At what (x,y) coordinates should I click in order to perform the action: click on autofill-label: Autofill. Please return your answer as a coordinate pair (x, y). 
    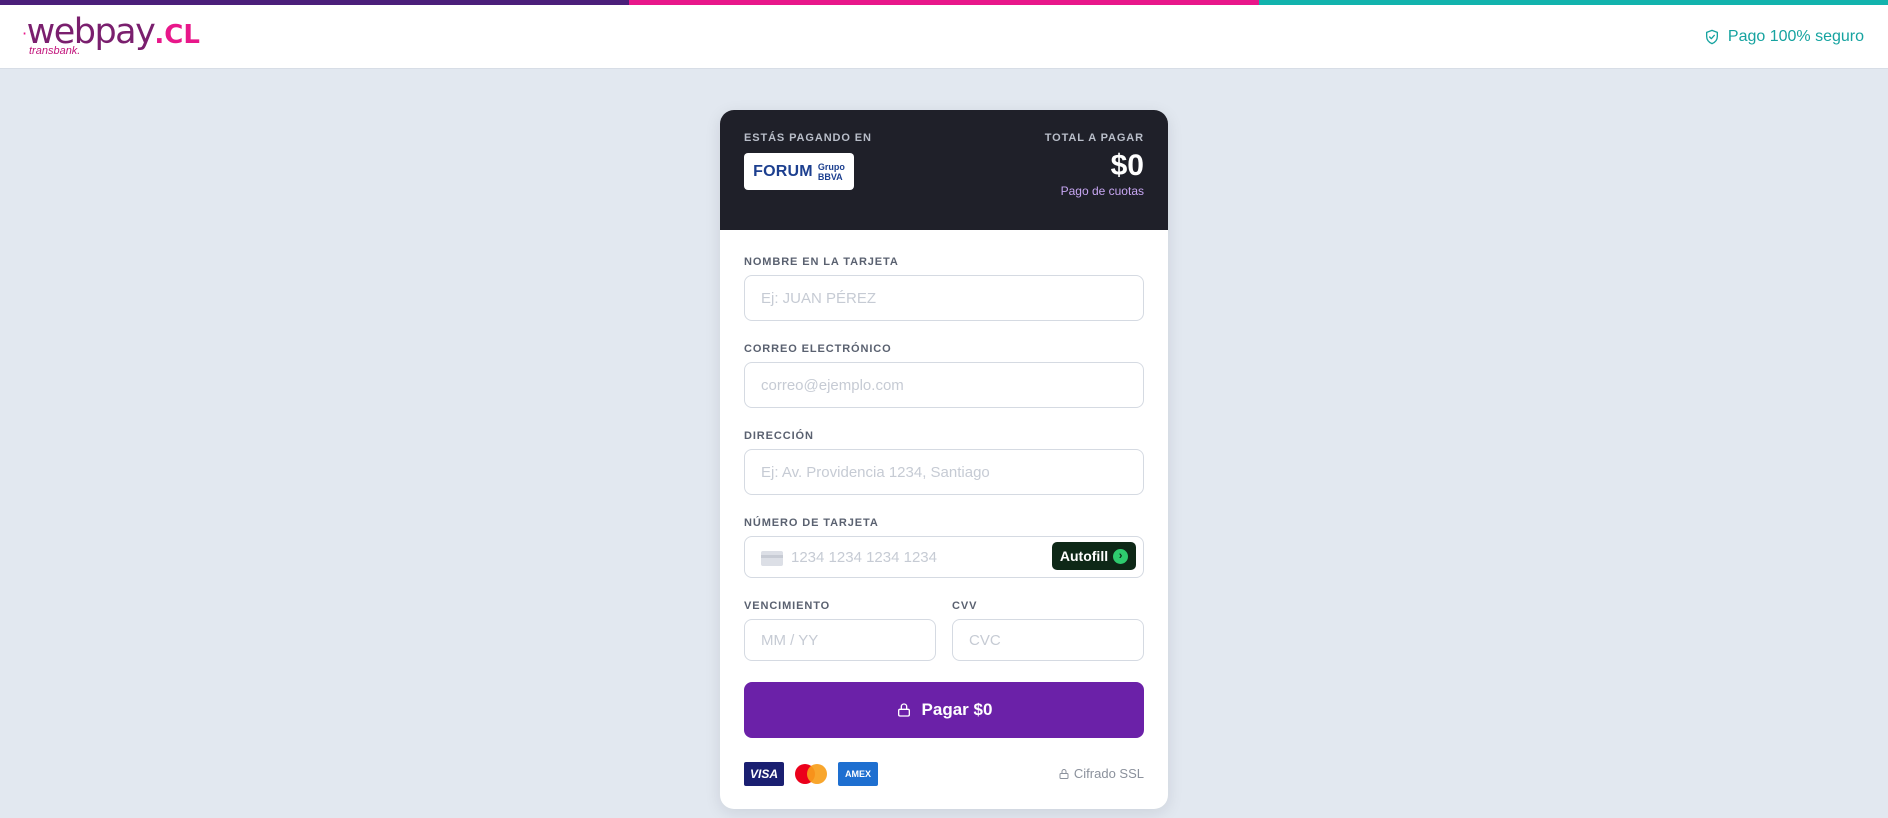
    Looking at the image, I should click on (1084, 556).